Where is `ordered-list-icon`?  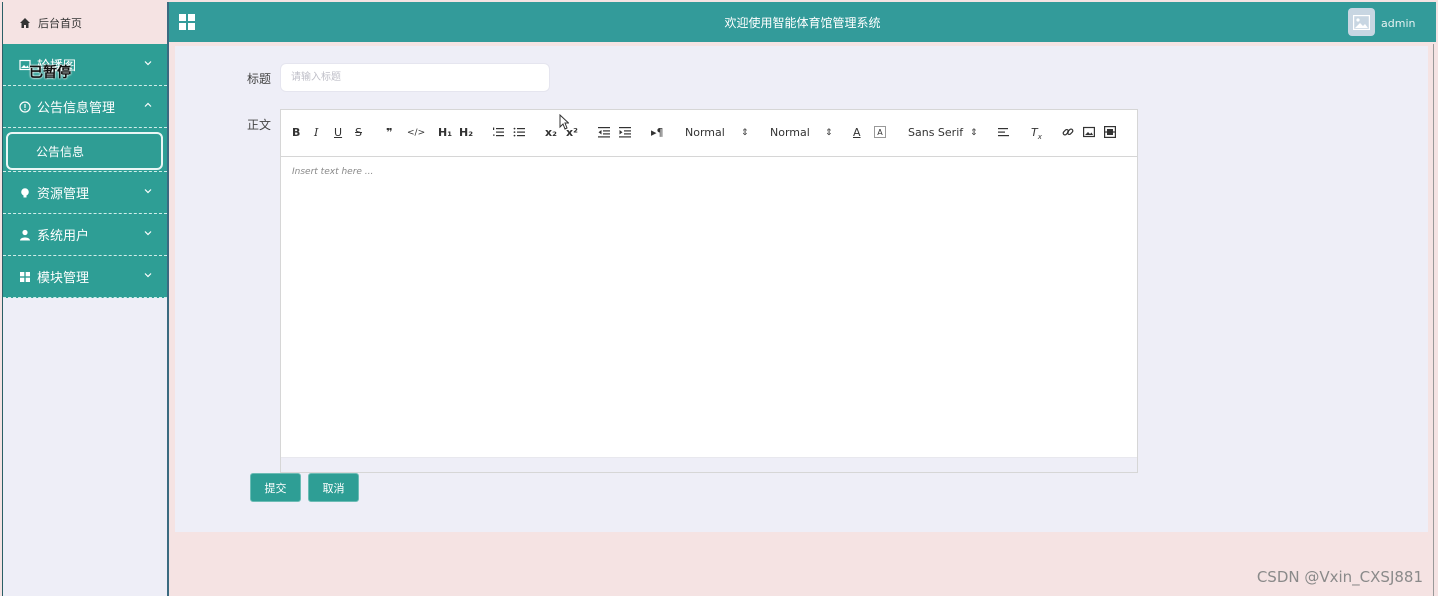 ordered-list-icon is located at coordinates (498, 132).